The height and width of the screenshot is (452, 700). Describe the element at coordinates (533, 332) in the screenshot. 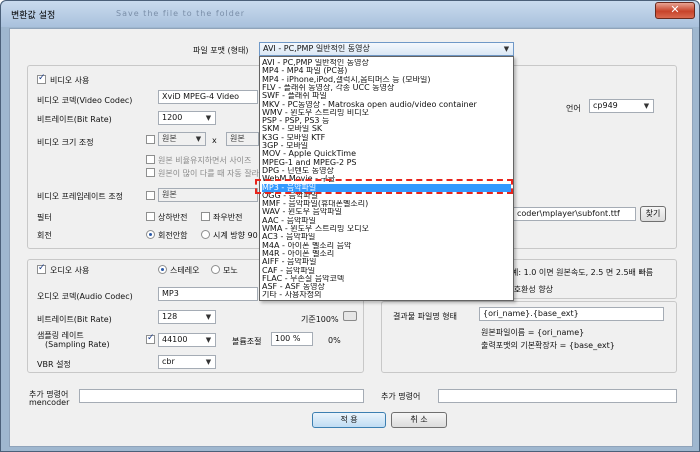

I see `output-hint-ori: 원본파일이름 = {ori_name}` at that location.